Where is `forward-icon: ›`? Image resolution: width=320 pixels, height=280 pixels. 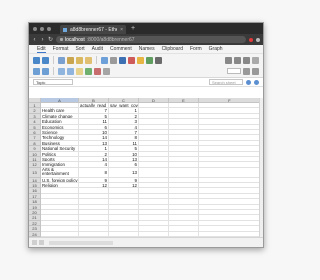 forward-icon: › is located at coordinates (42, 40).